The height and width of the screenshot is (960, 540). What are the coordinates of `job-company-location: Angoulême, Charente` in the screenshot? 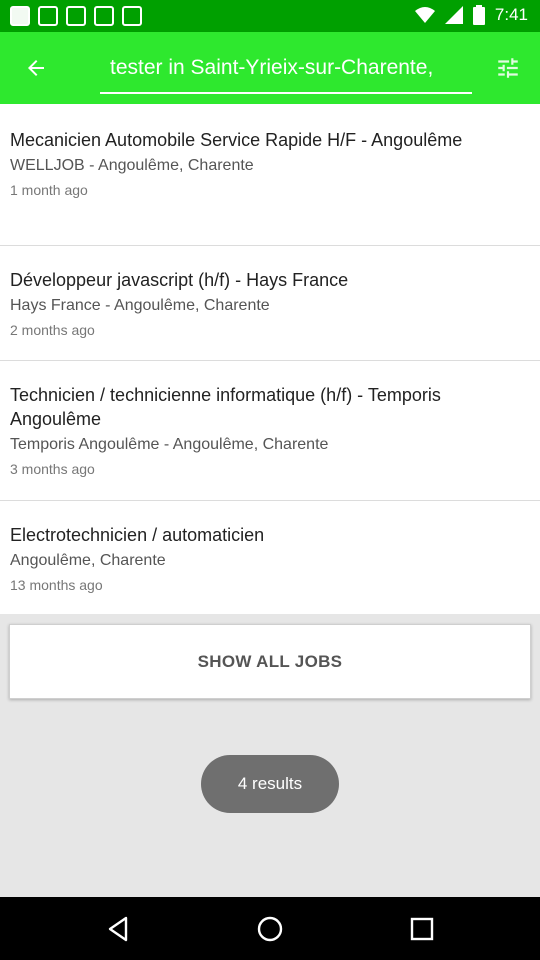 It's located at (88, 560).